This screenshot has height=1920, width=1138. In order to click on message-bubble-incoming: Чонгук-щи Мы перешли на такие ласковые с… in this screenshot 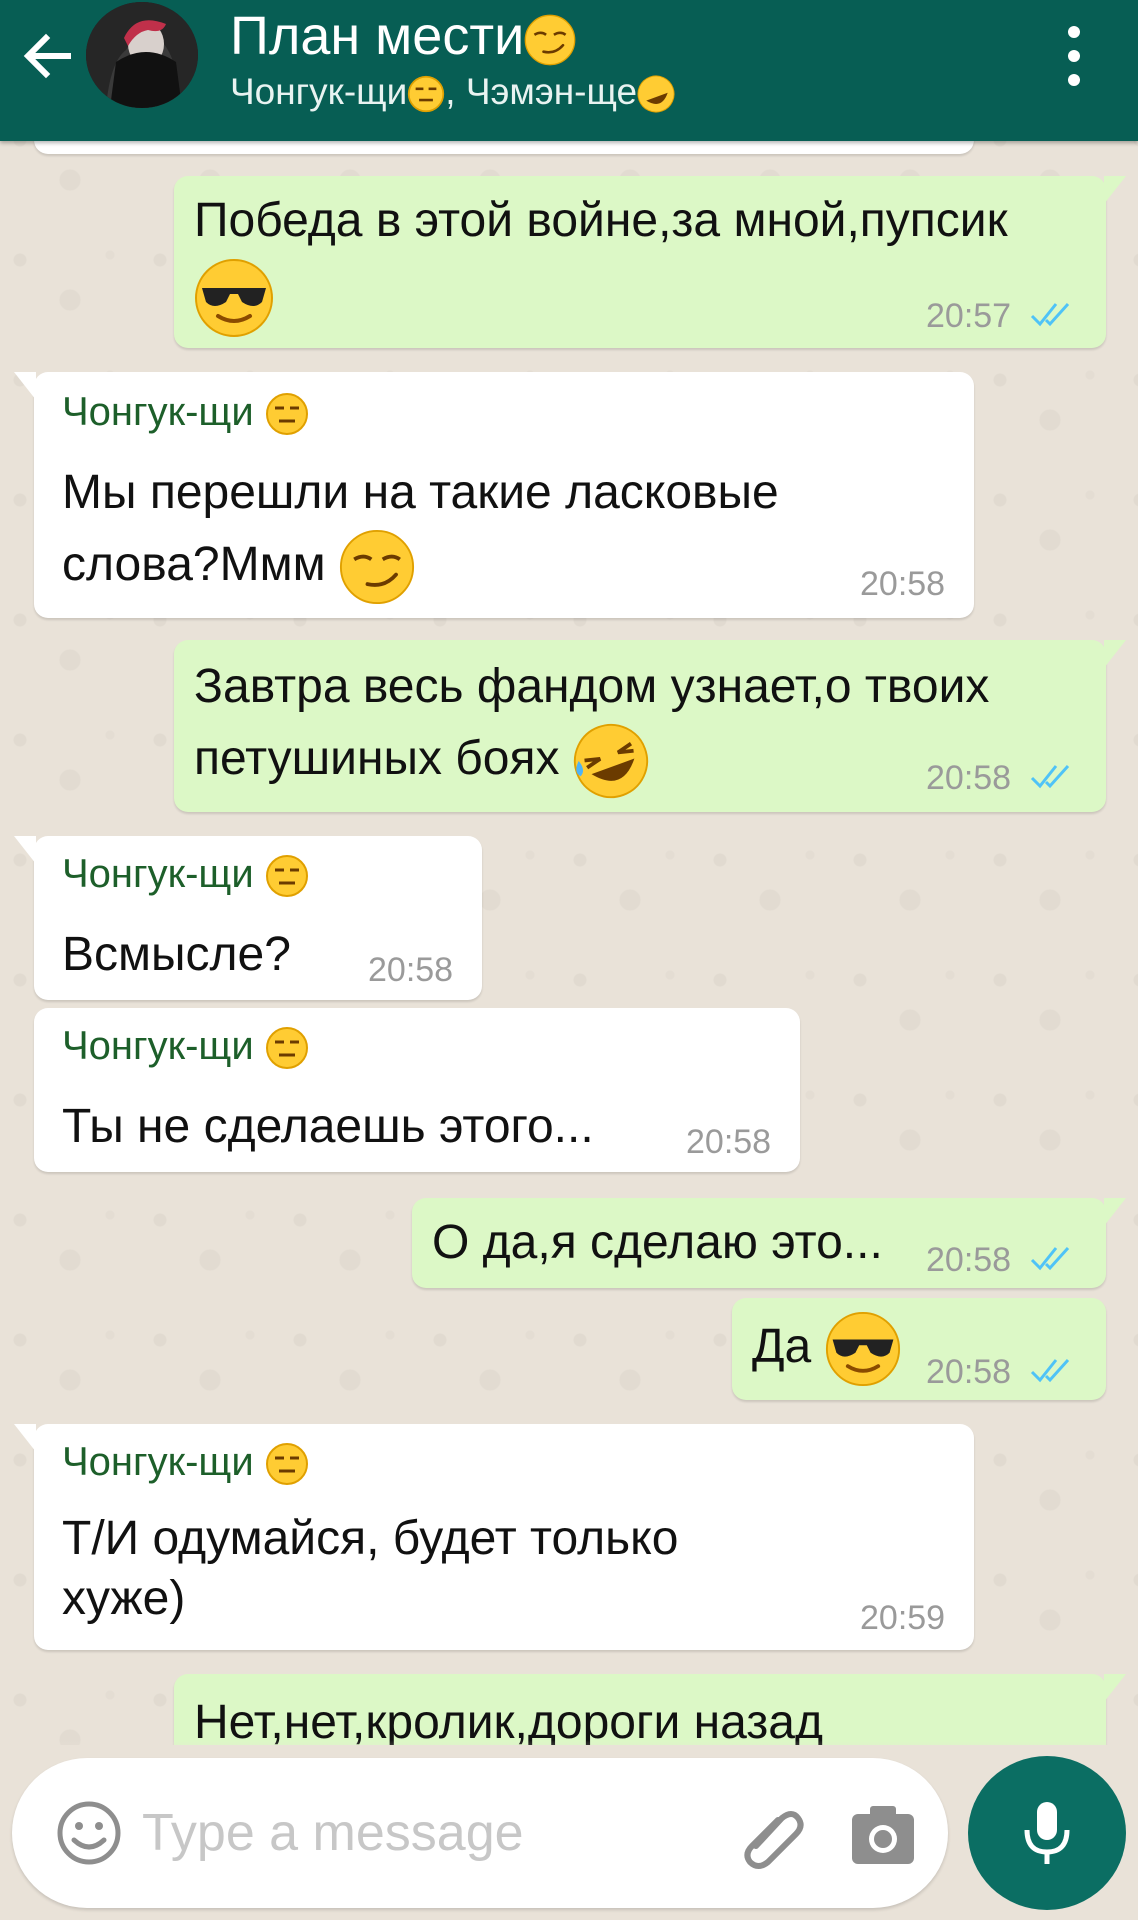, I will do `click(494, 495)`.